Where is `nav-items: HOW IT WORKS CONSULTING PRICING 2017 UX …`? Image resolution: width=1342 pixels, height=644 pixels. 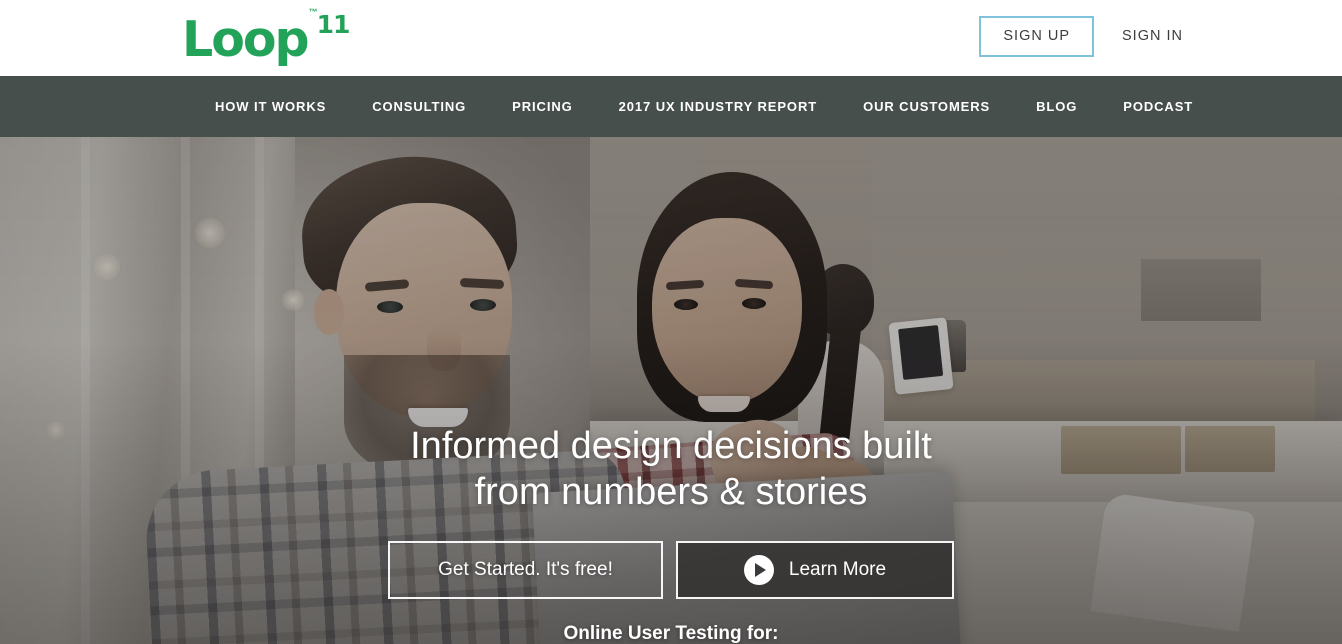
nav-items: HOW IT WORKS CONSULTING PRICING 2017 UX … is located at coordinates (704, 106).